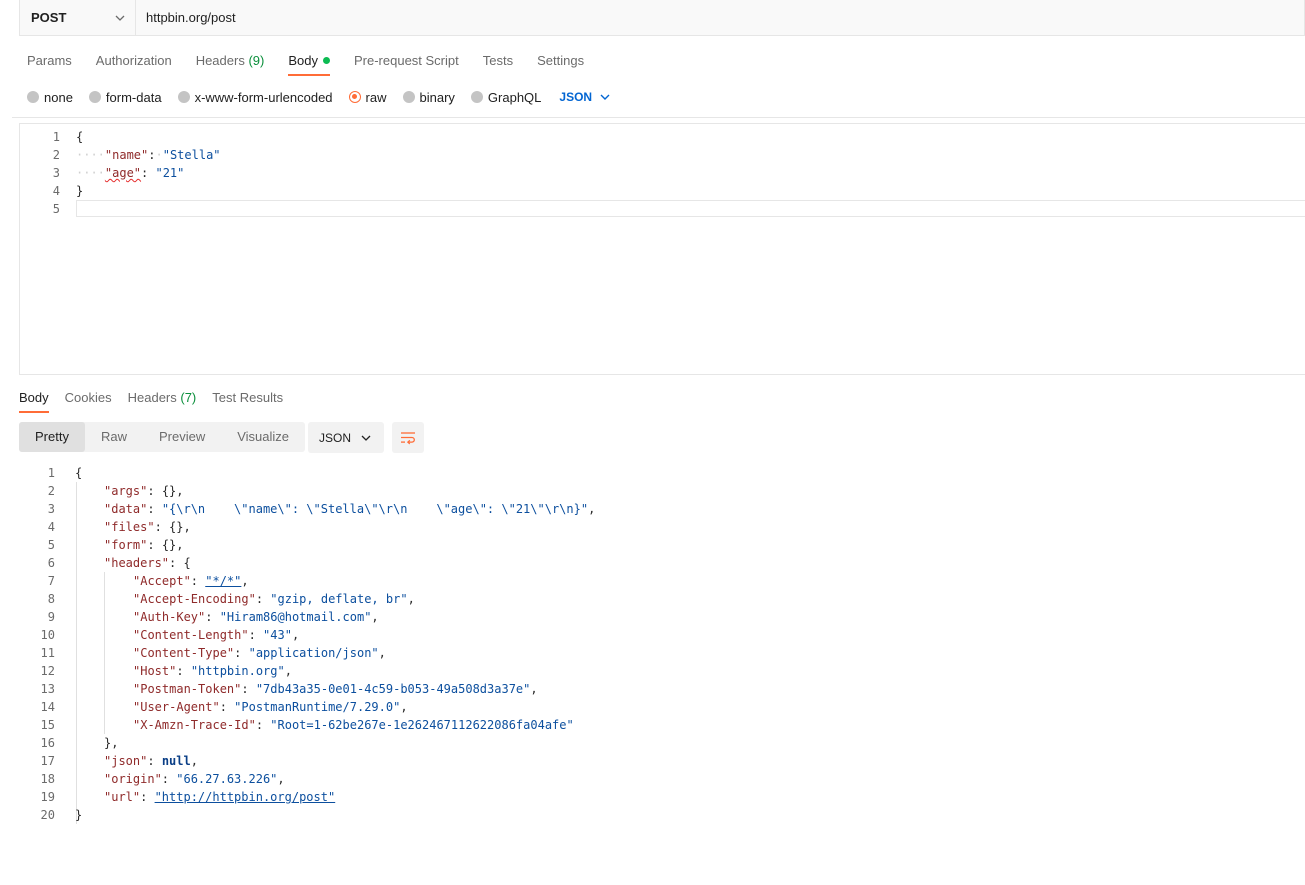 The height and width of the screenshot is (885, 1305). What do you see at coordinates (176, 761) in the screenshot?
I see `json-value: null` at bounding box center [176, 761].